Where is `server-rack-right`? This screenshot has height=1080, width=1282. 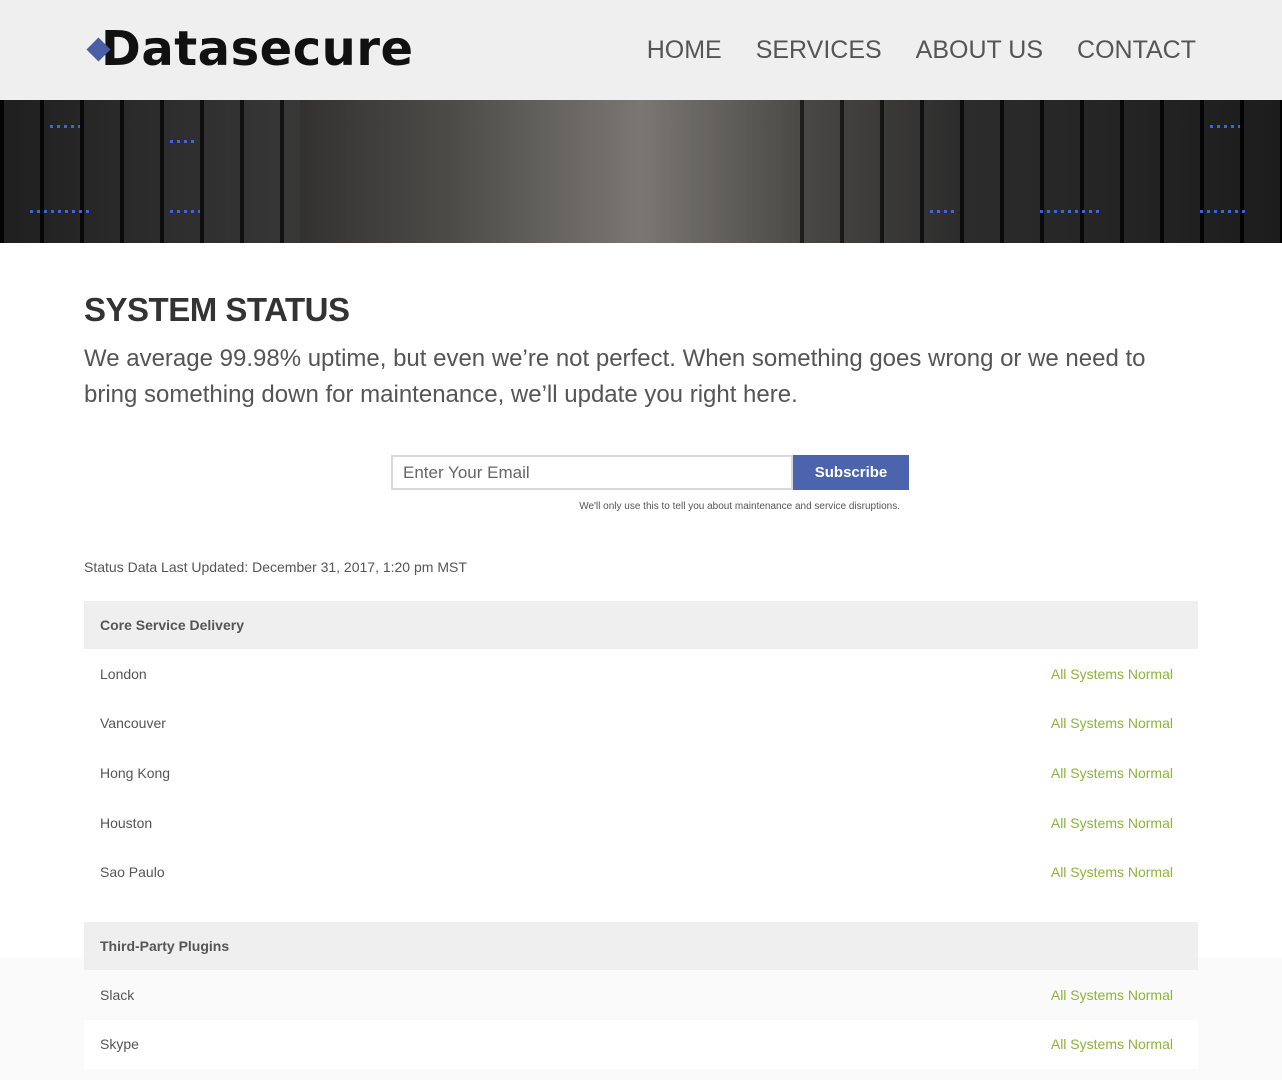 server-rack-right is located at coordinates (1041, 171).